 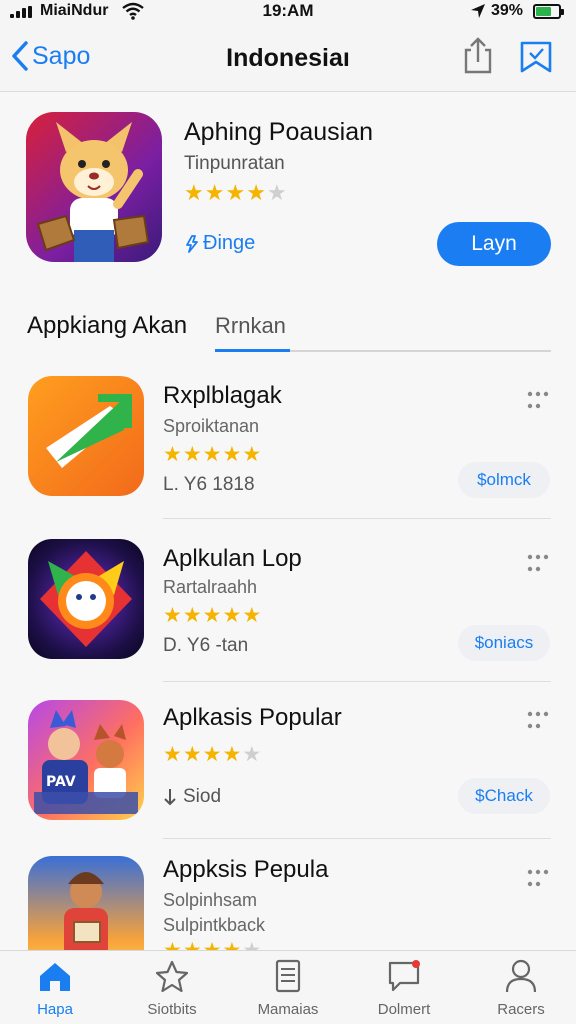 What do you see at coordinates (288, 58) in the screenshot?
I see `navigation-bar: Sapo Indonesiaı` at bounding box center [288, 58].